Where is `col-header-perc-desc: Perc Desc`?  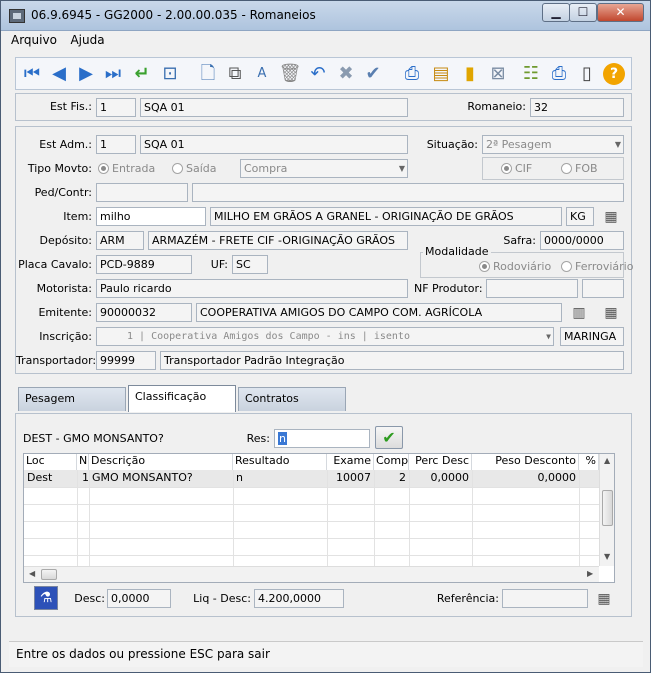
col-header-perc-desc: Perc Desc is located at coordinates (440, 462).